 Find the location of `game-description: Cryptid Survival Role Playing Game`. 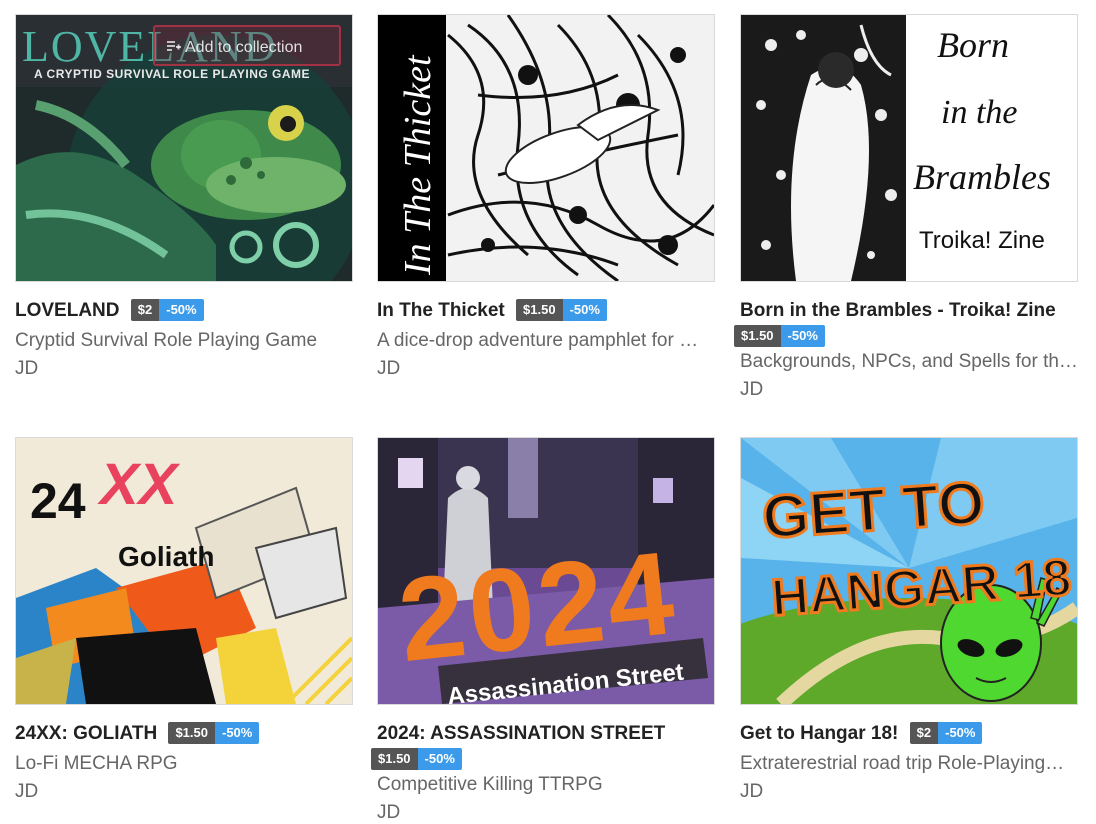

game-description: Cryptid Survival Role Playing Game is located at coordinates (166, 340).